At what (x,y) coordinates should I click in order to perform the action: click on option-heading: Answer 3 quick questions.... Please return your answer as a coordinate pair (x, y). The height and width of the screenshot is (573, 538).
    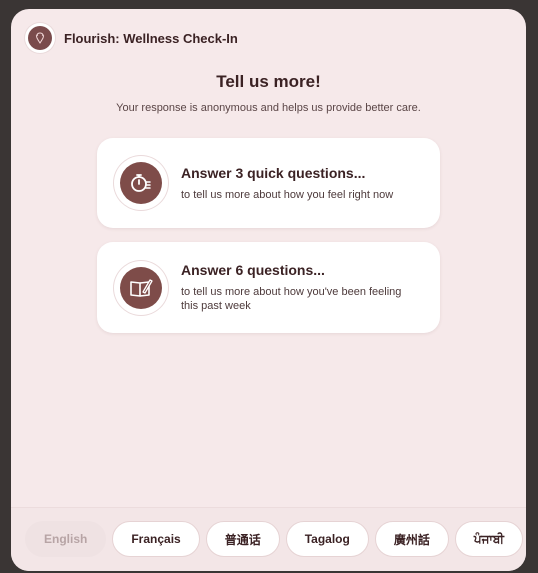
    Looking at the image, I should click on (273, 172).